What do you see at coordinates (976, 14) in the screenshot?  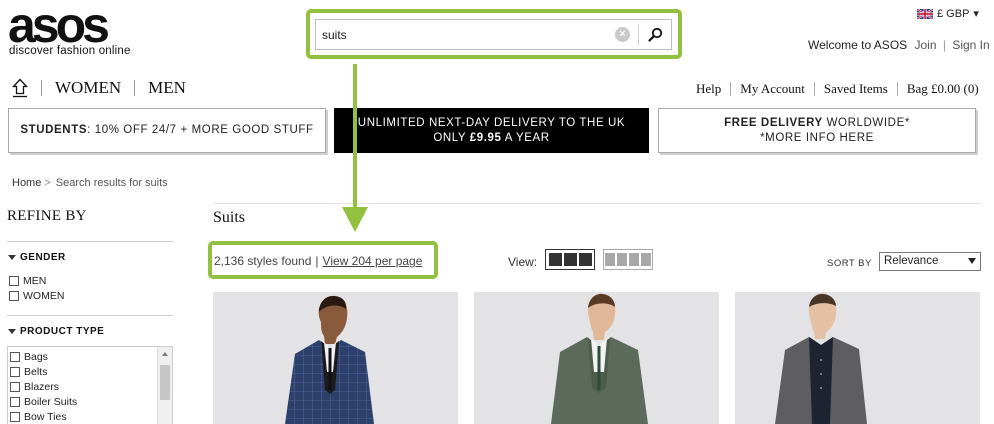 I see `chevron-down-icon: ▾` at bounding box center [976, 14].